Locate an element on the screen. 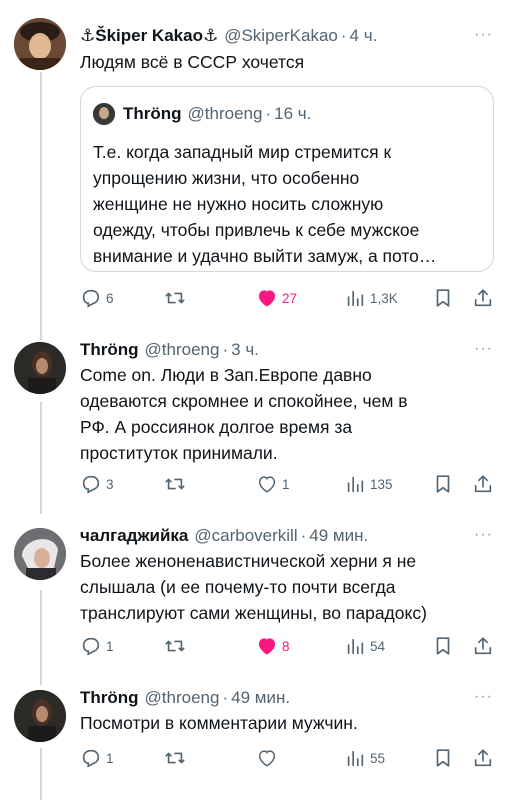  like-button is located at coordinates (269, 758).